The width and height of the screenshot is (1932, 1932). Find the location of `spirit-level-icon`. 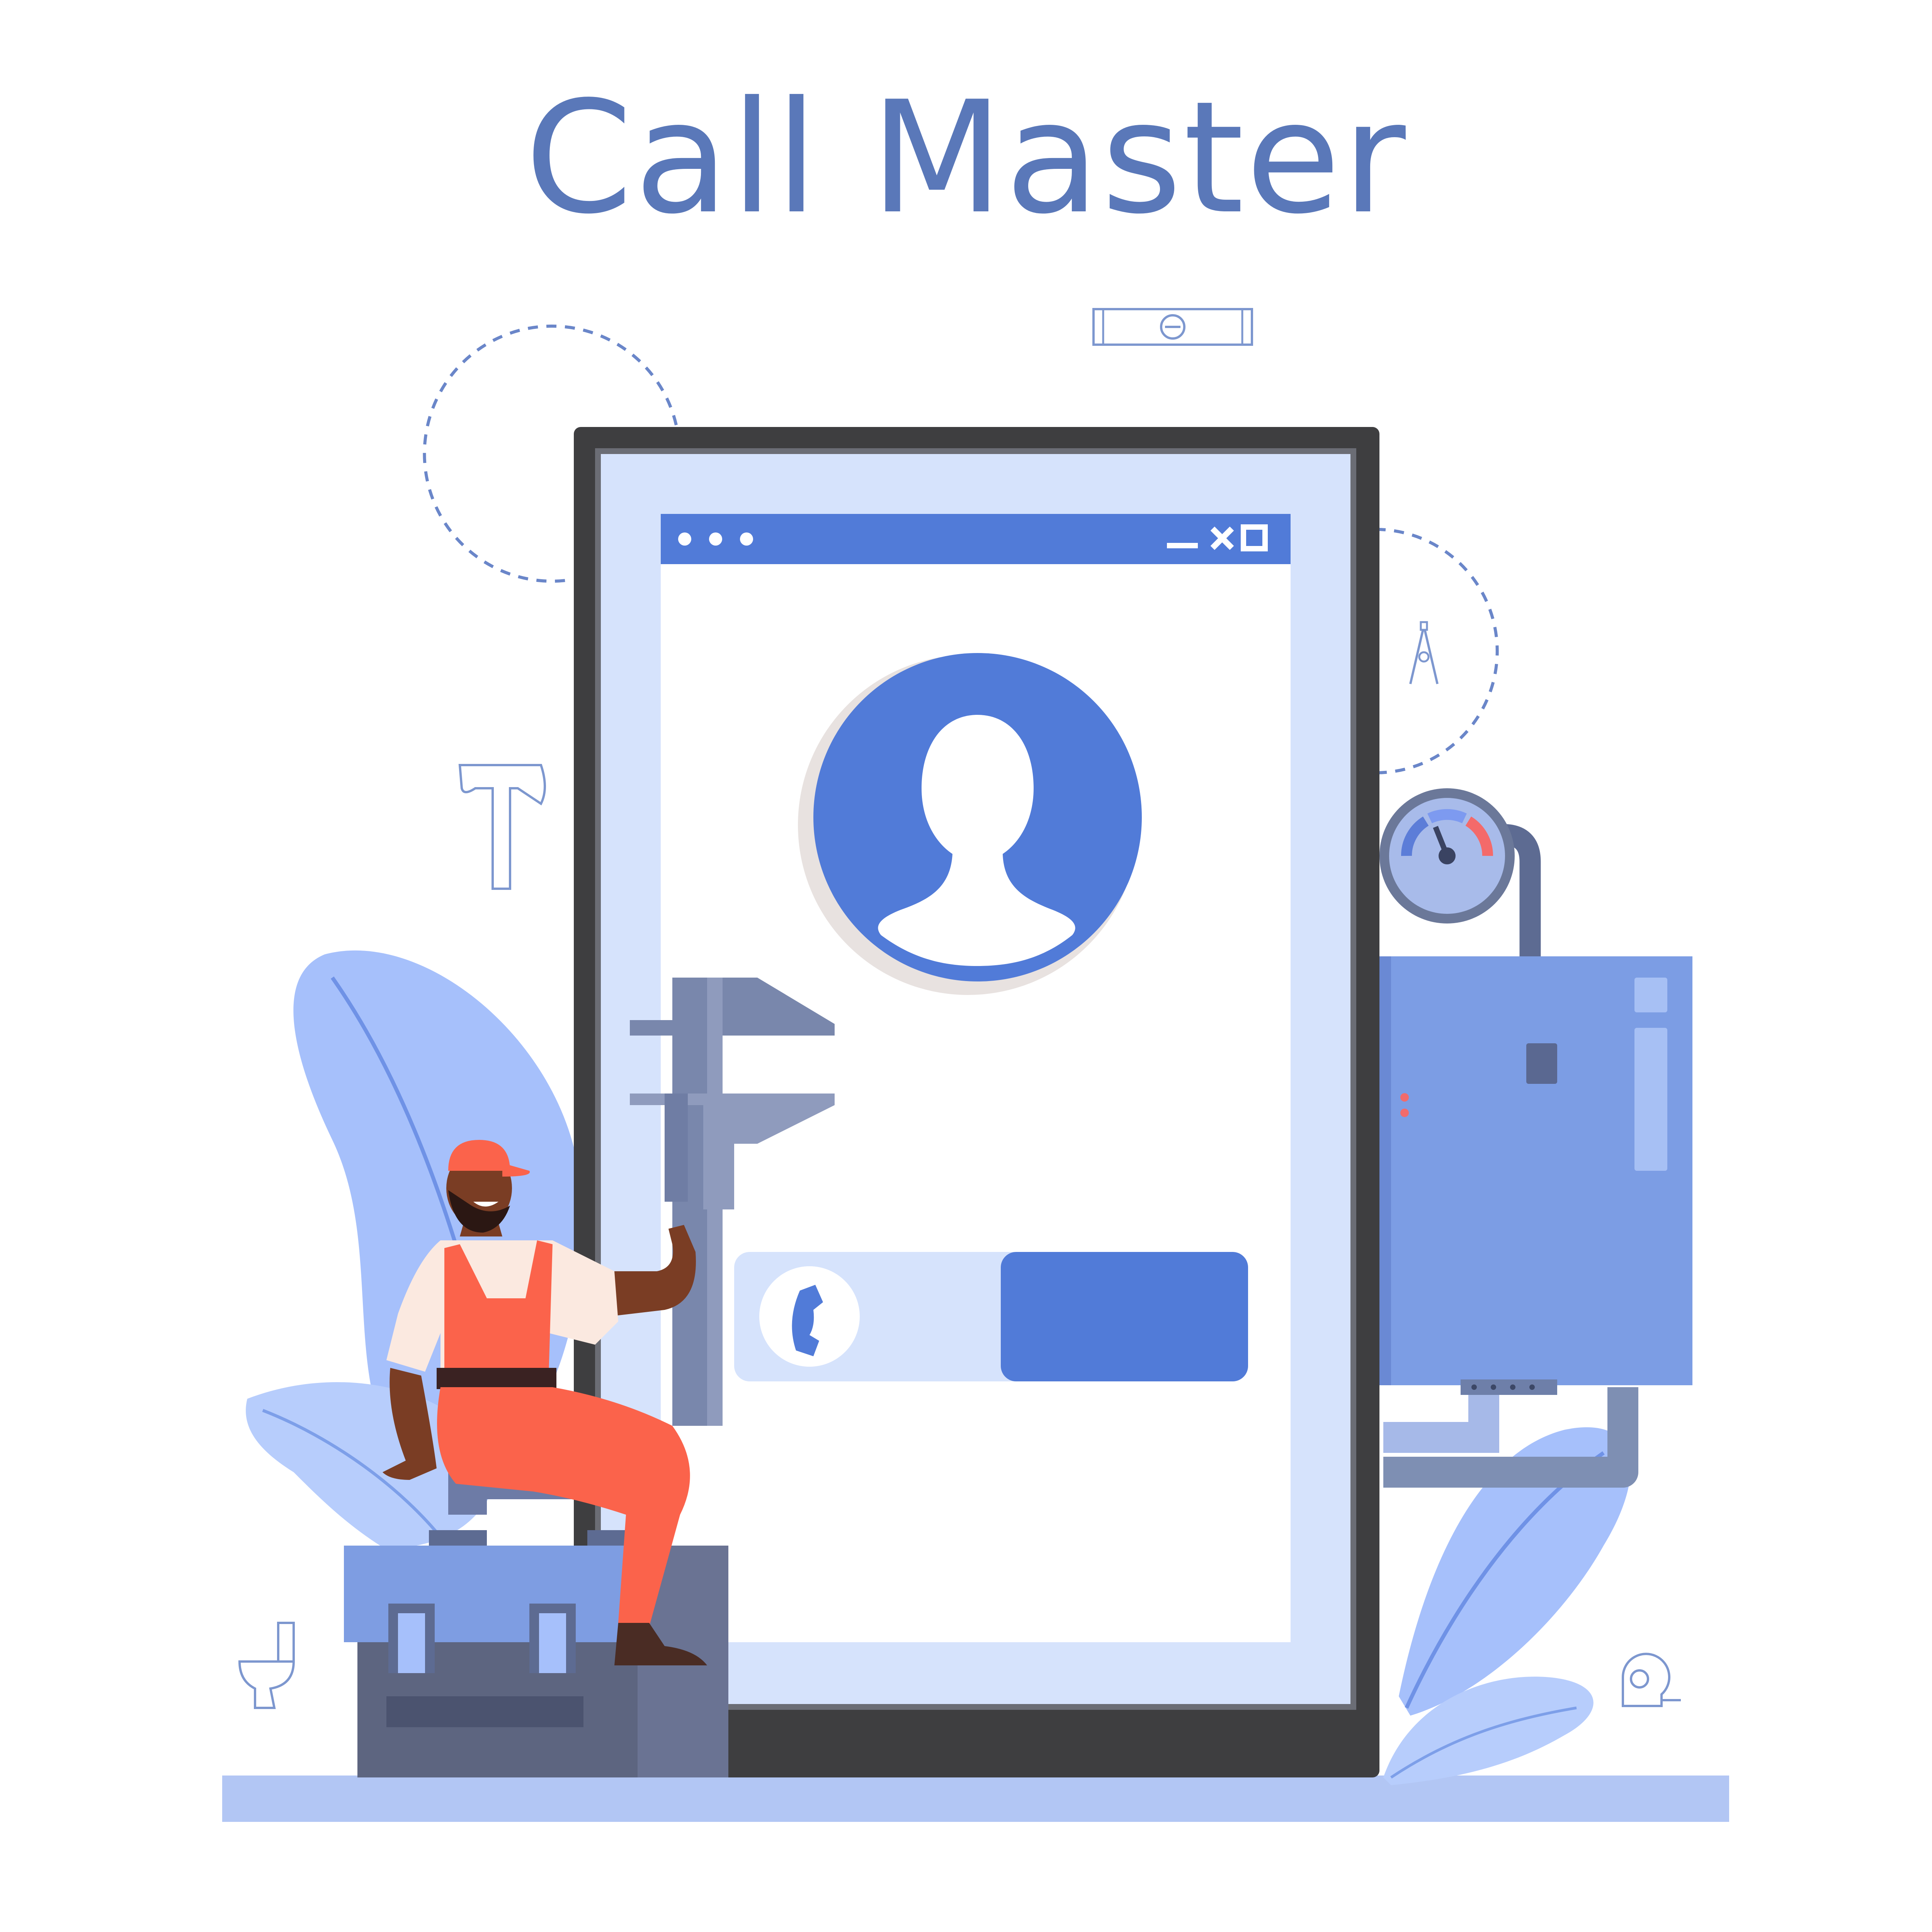

spirit-level-icon is located at coordinates (1172, 327).